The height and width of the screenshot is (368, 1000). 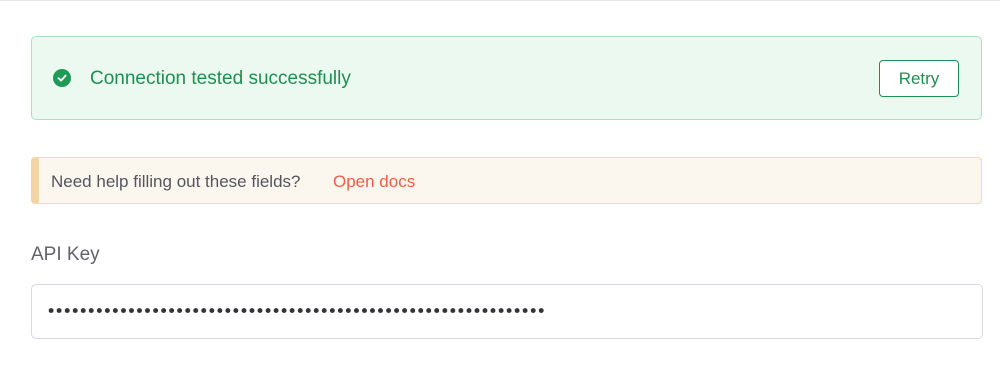 I want to click on check-circle-icon, so click(x=62, y=78).